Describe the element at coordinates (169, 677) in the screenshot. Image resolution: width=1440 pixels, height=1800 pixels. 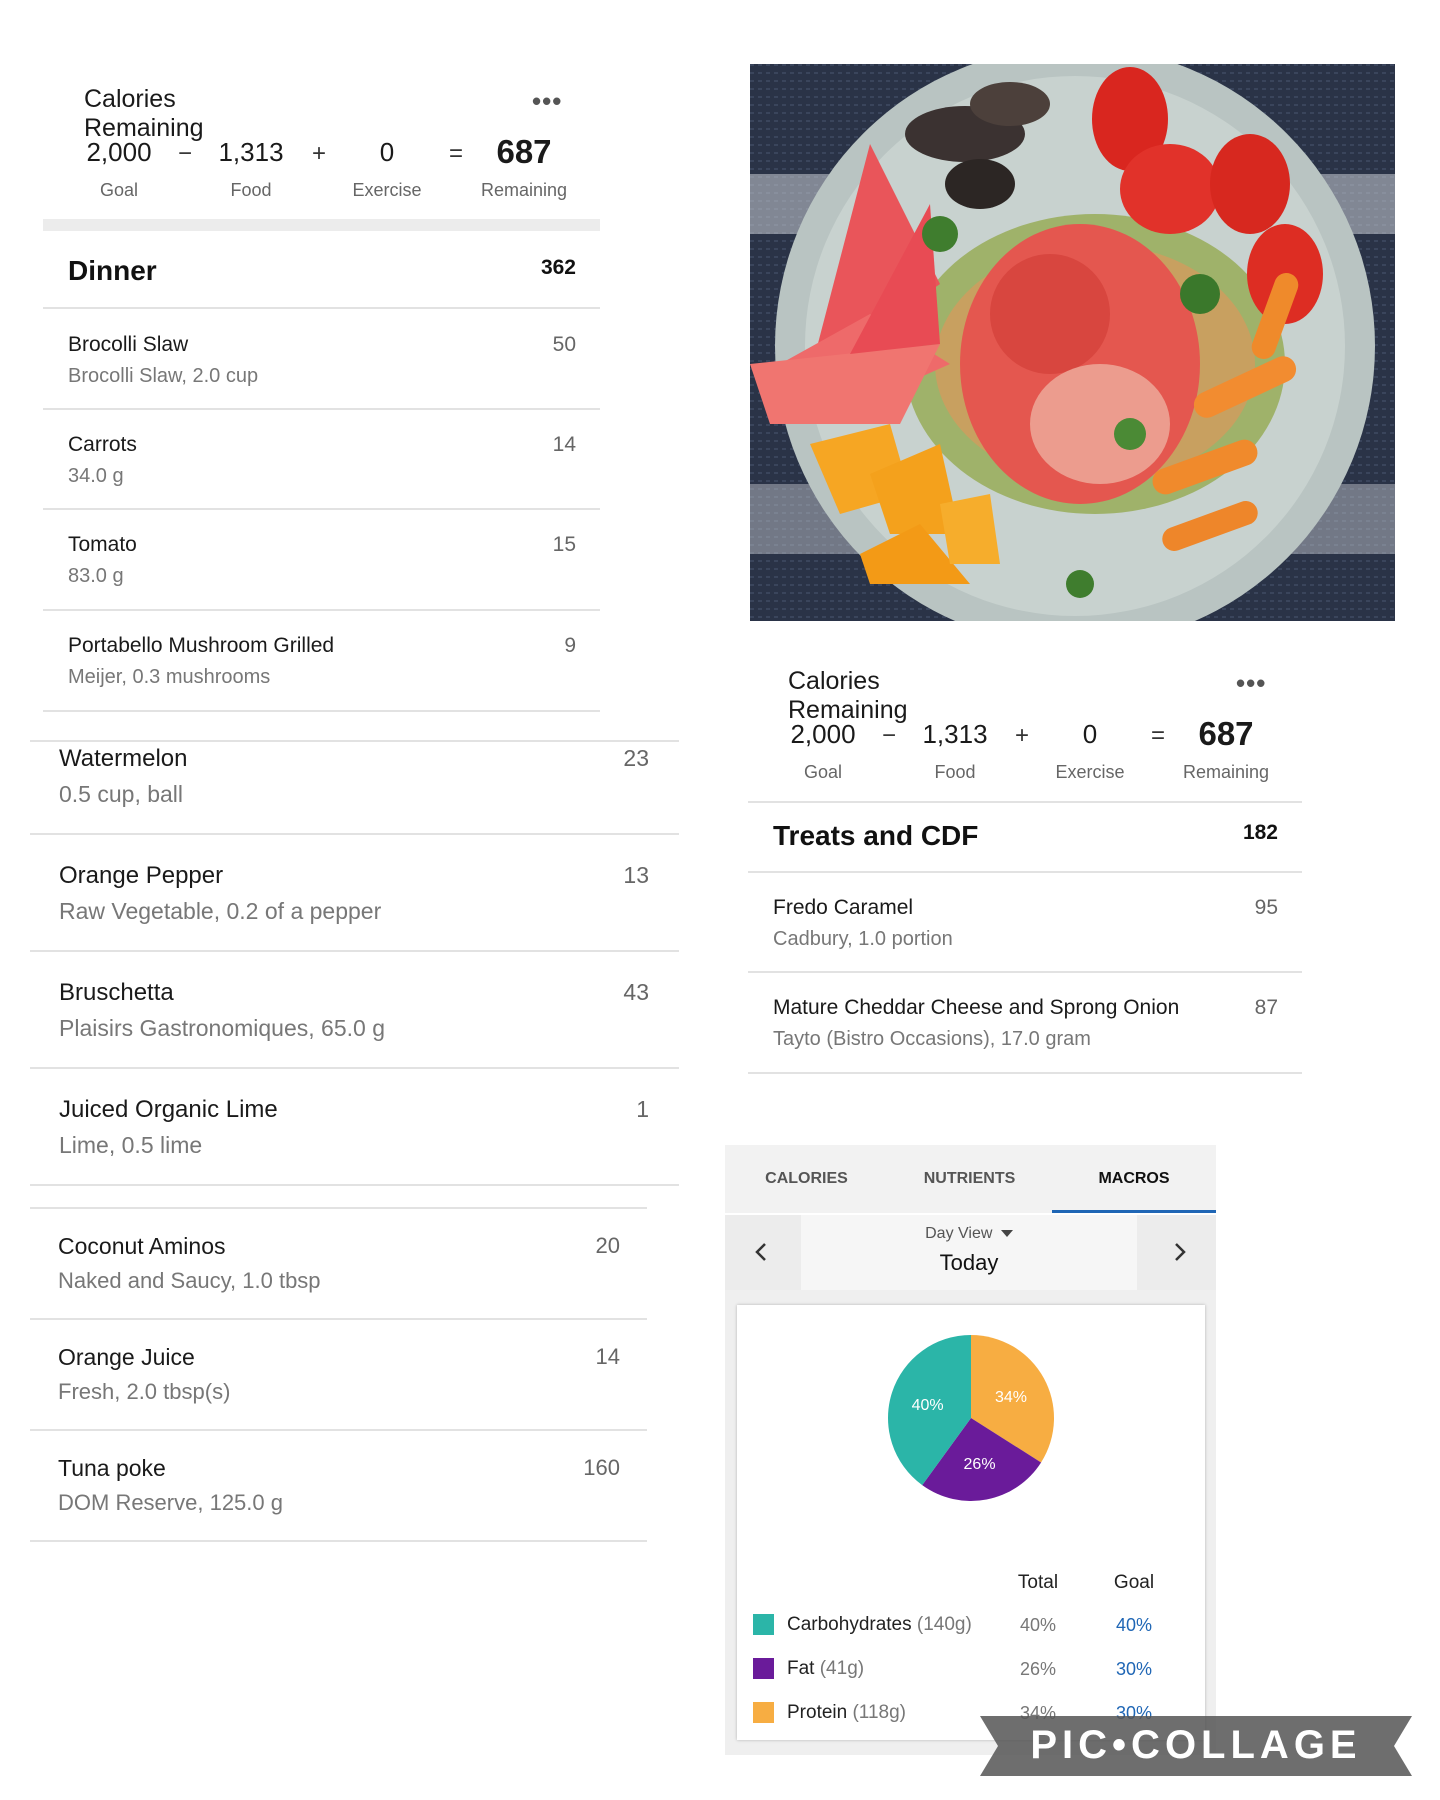
I see `food-desc: Meijer, 0.3 mushrooms` at that location.